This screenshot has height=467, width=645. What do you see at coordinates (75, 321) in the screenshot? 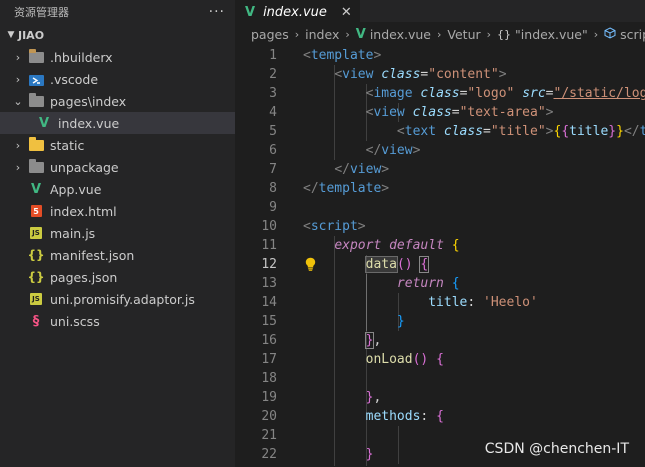
I see `tree-item-label: uni.scss` at bounding box center [75, 321].